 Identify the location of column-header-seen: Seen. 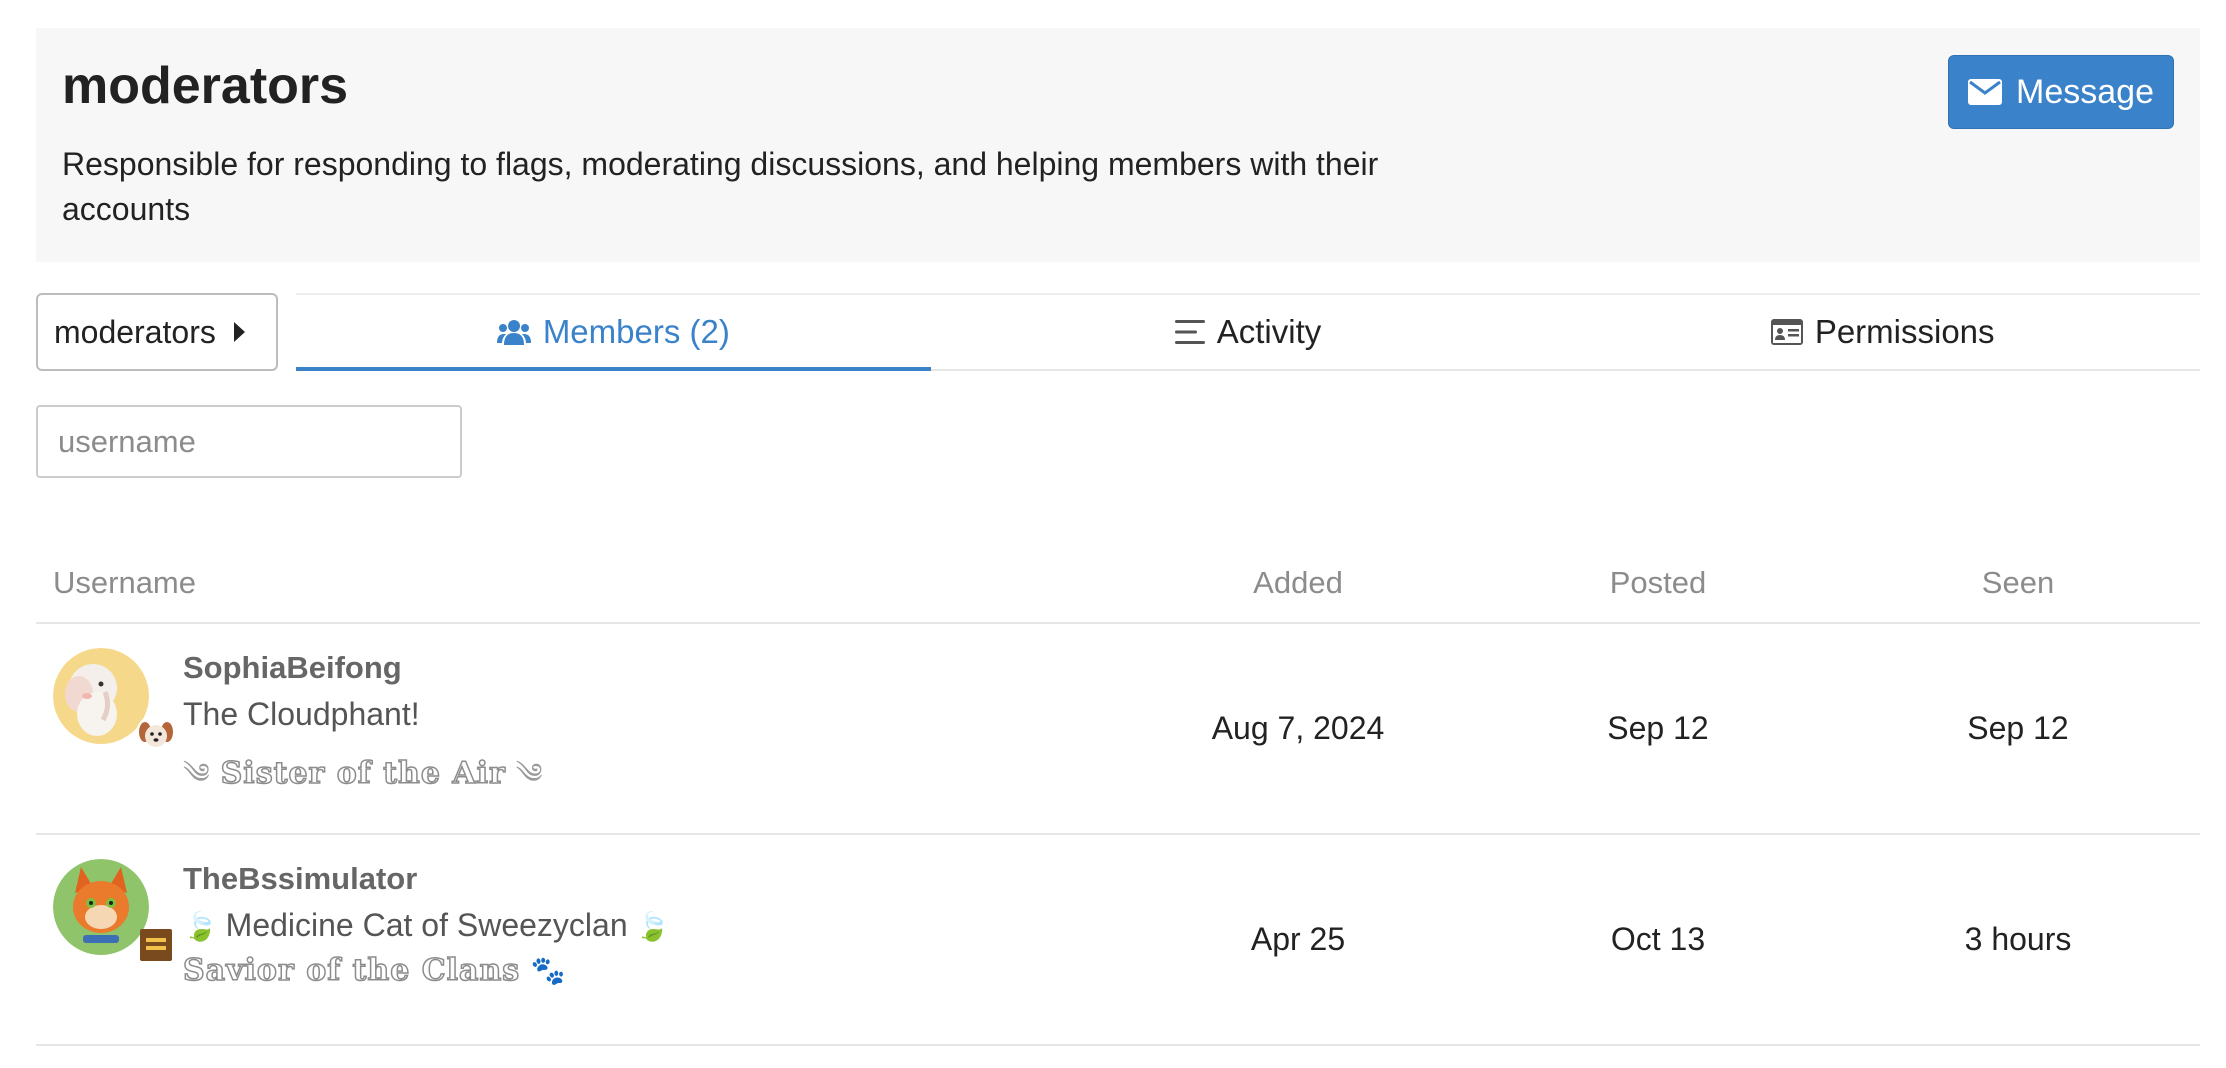
(2018, 583).